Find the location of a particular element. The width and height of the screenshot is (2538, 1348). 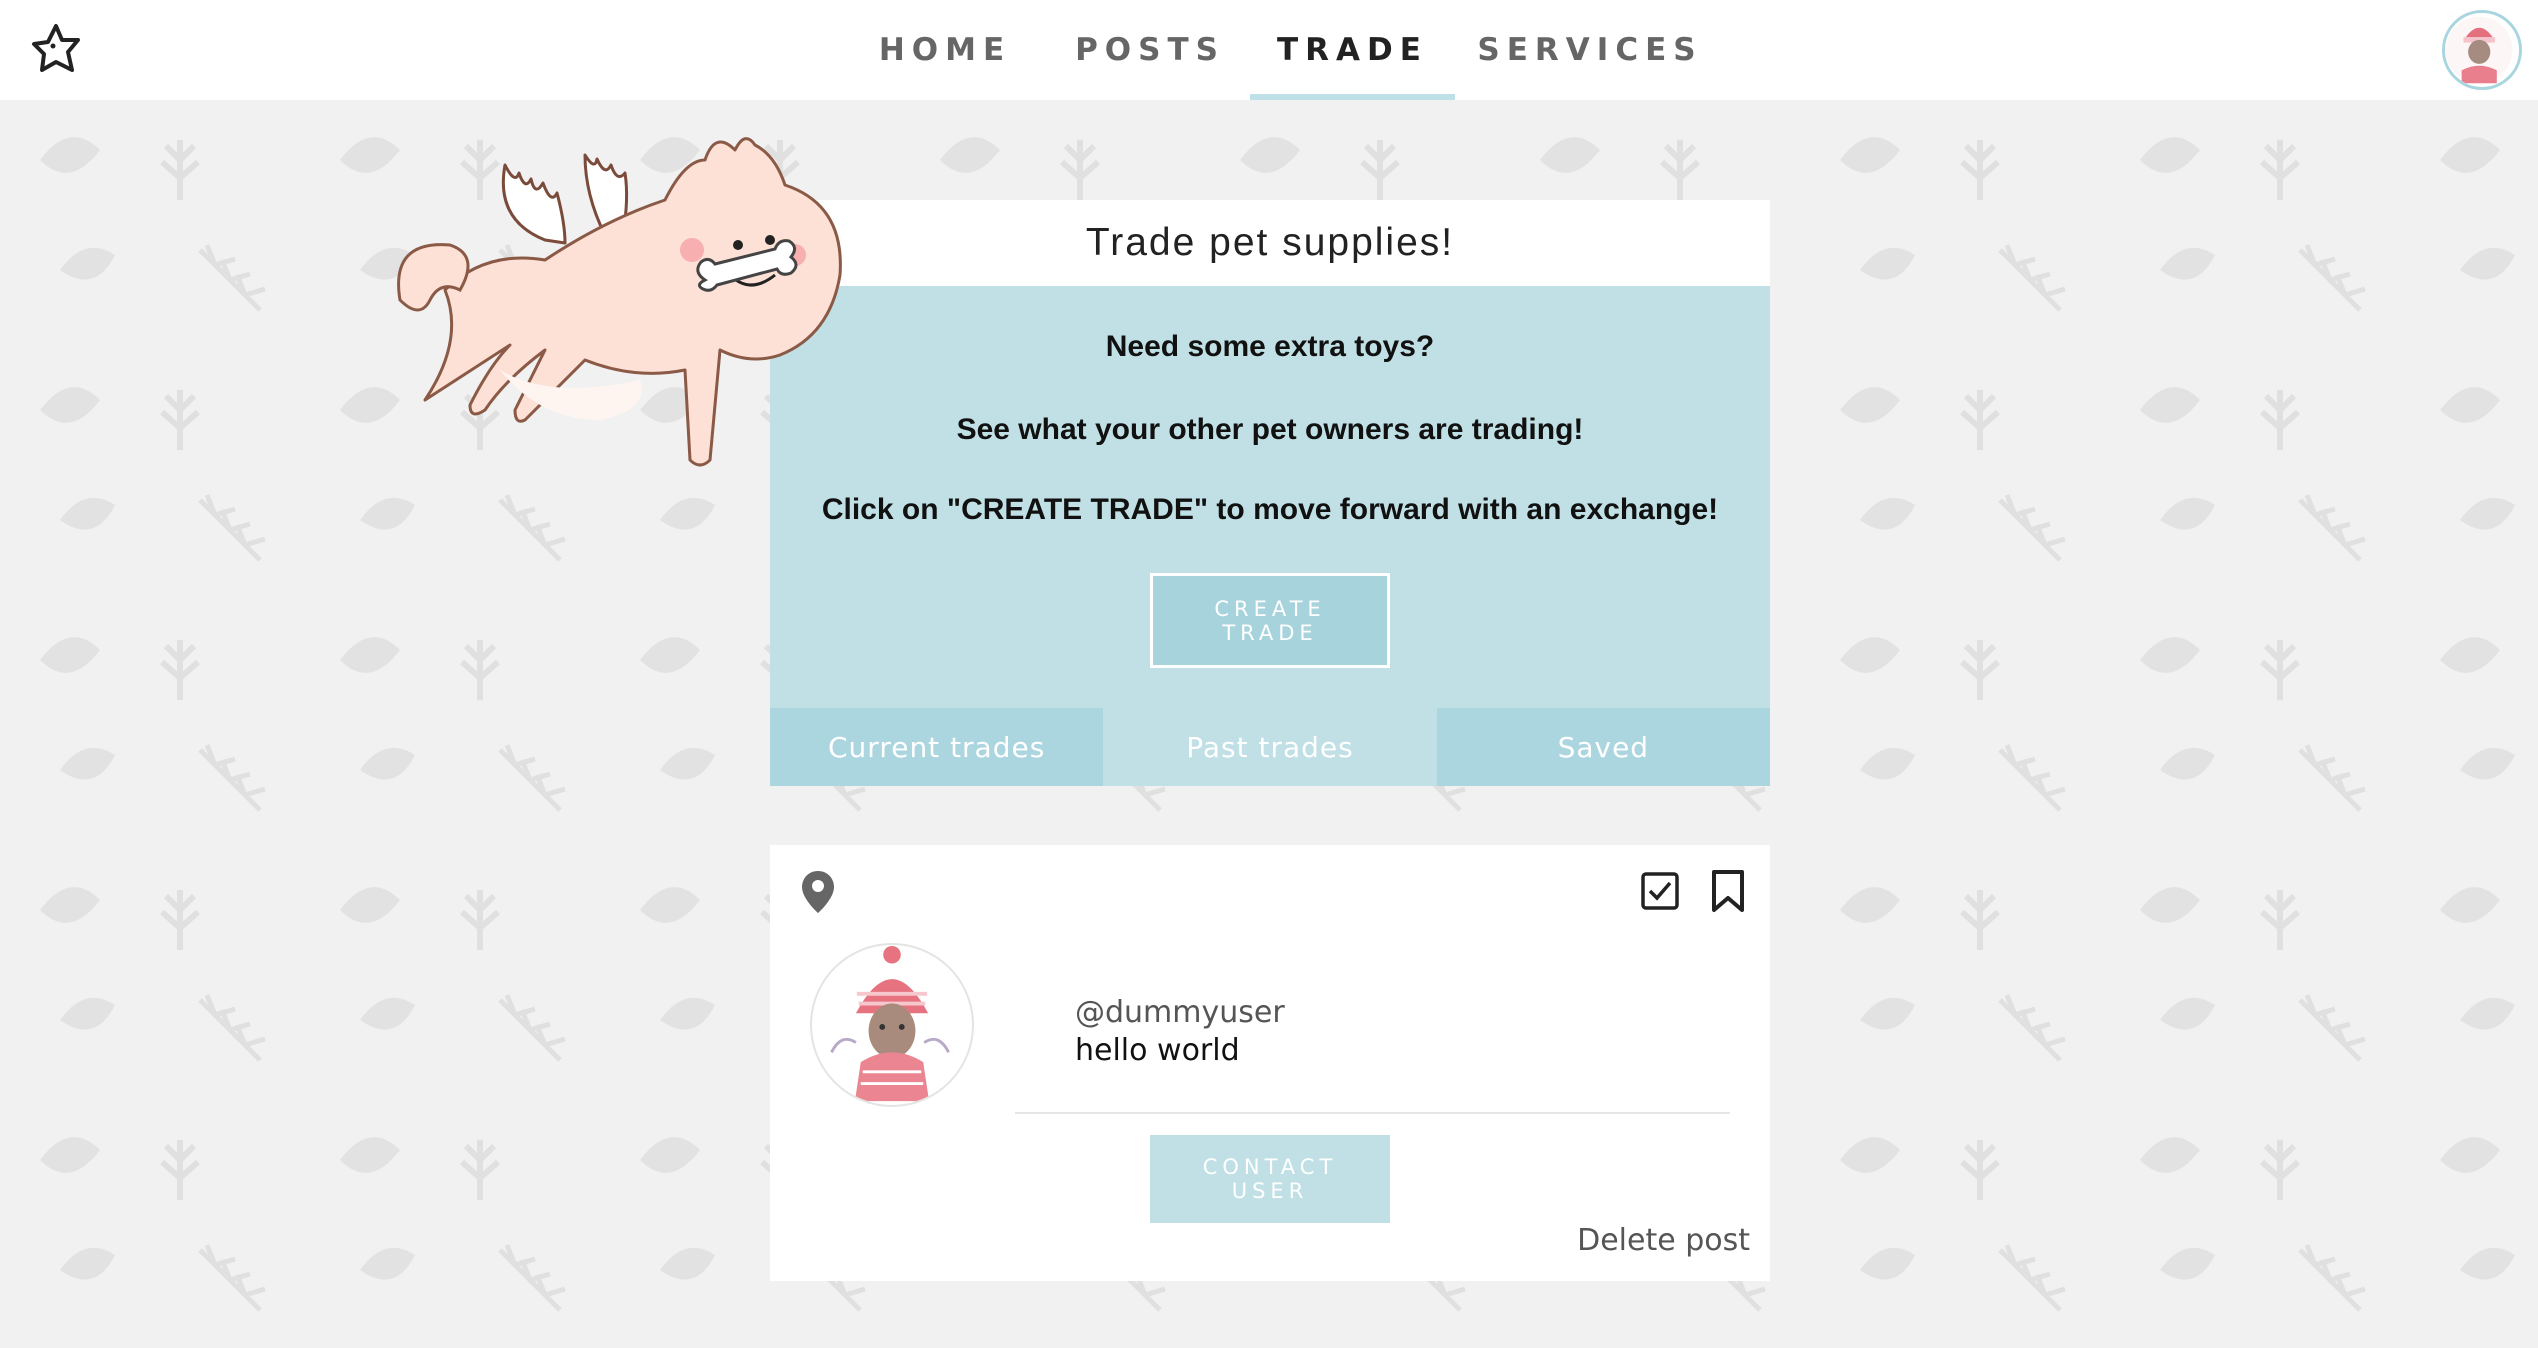

top-nav-bar: HOME POSTS TRADE SERVICES is located at coordinates (1269, 50).